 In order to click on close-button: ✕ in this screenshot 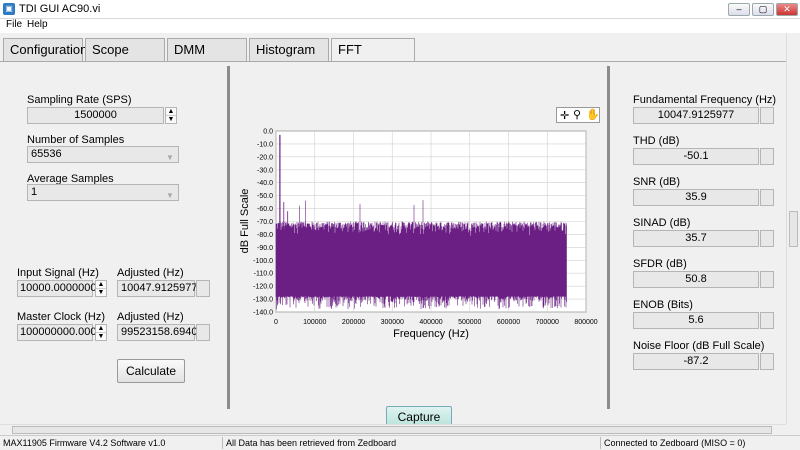, I will do `click(787, 9)`.